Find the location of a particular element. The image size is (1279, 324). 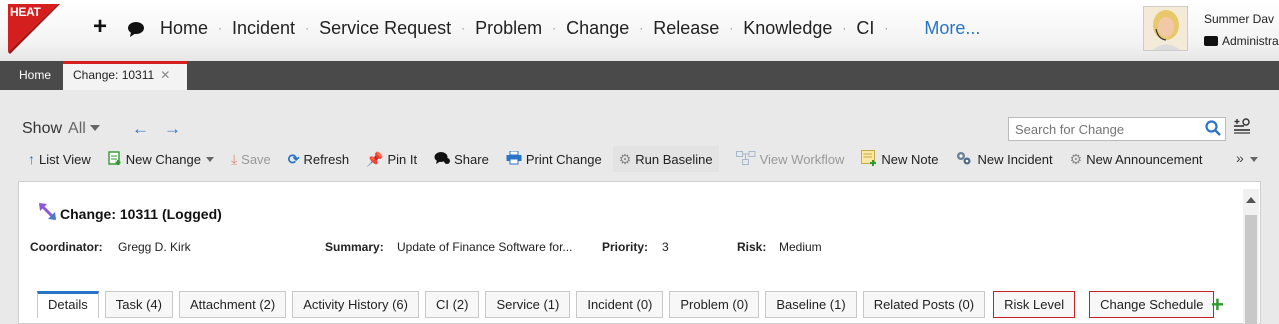

new-note-button: New Note is located at coordinates (899, 159).